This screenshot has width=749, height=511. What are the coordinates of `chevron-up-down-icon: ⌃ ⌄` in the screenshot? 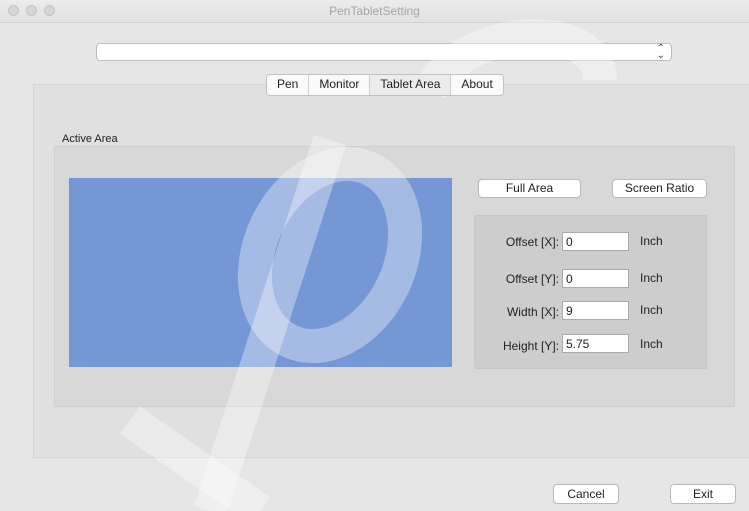 It's located at (660, 52).